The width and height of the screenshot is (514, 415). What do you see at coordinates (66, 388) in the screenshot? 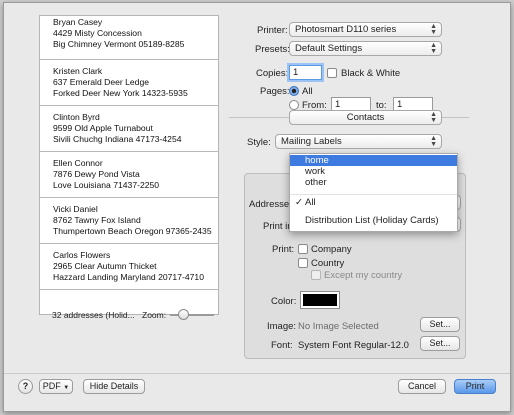
I see `chevron-down-icon: ▼` at bounding box center [66, 388].